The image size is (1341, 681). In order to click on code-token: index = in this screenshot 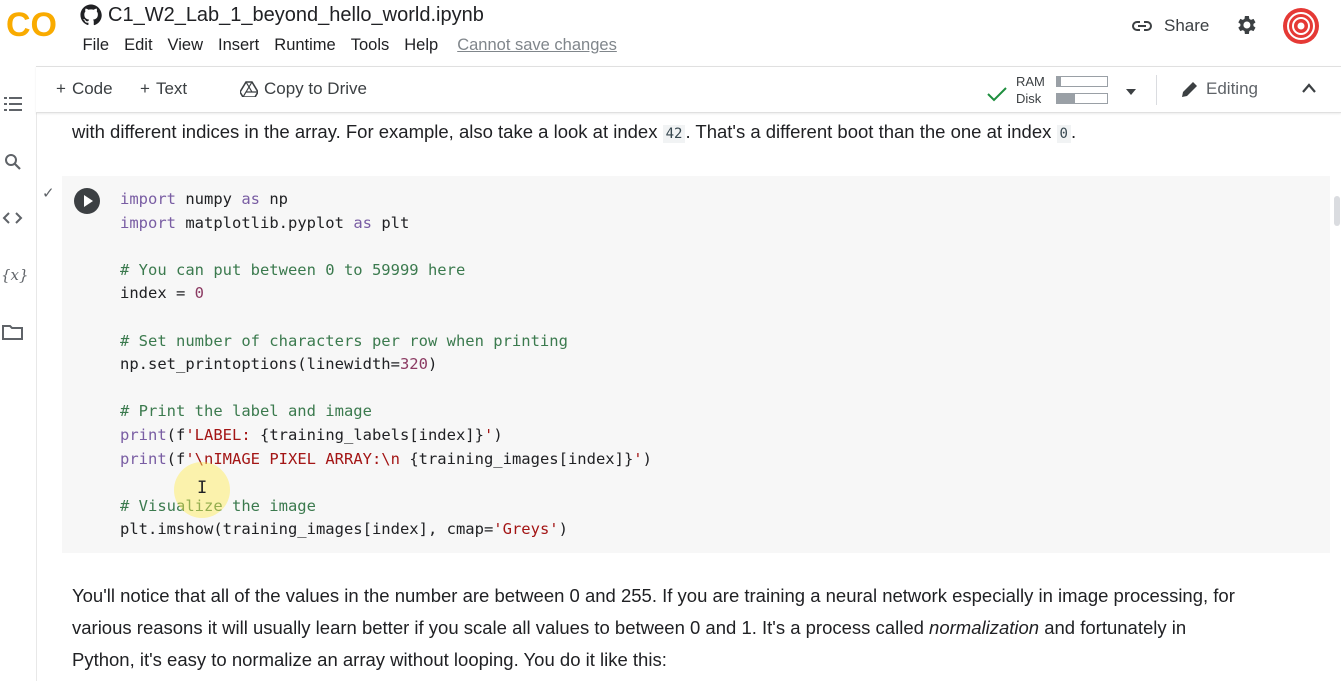, I will do `click(157, 293)`.